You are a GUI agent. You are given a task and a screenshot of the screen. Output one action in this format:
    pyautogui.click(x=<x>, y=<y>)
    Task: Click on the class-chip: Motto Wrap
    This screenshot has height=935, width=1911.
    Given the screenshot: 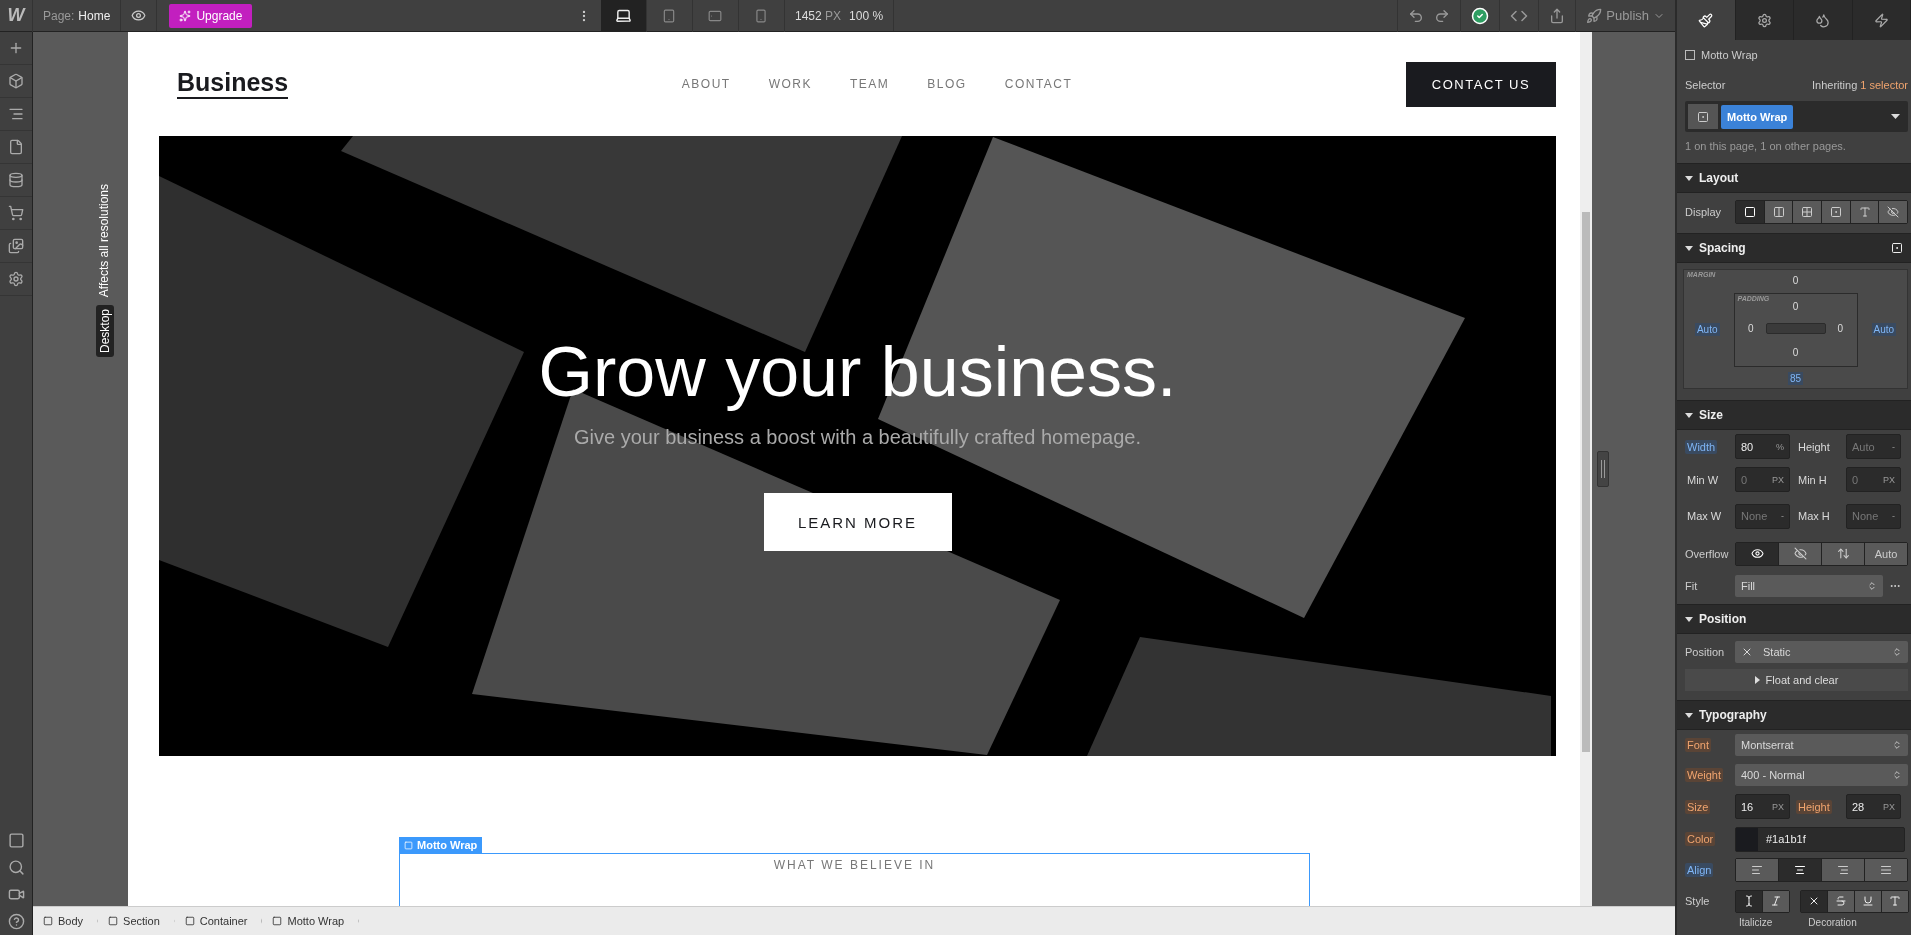 What is the action you would take?
    pyautogui.click(x=1757, y=116)
    